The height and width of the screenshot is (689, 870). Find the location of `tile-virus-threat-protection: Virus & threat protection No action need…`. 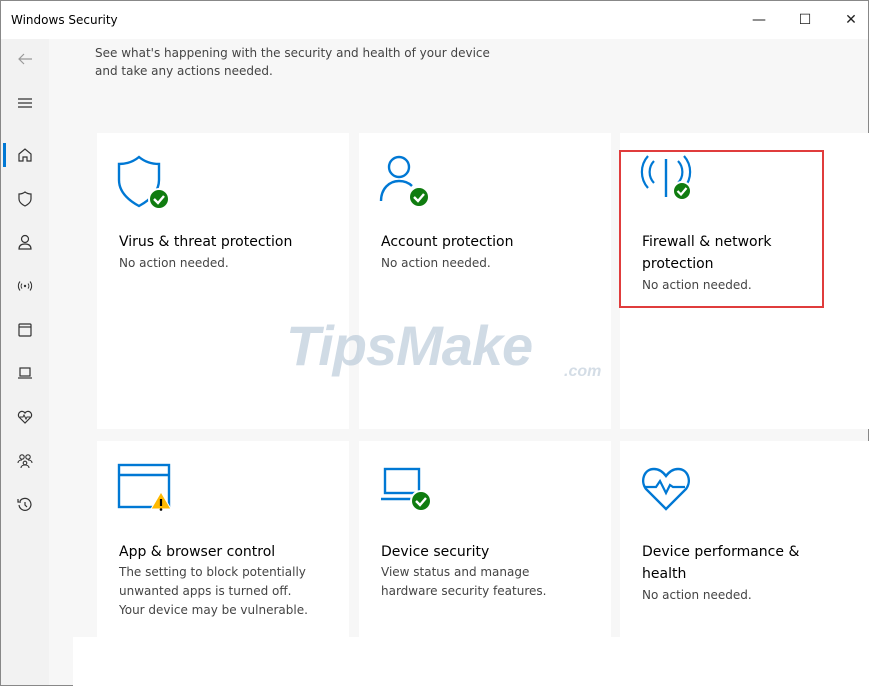

tile-virus-threat-protection: Virus & threat protection No action need… is located at coordinates (223, 281).